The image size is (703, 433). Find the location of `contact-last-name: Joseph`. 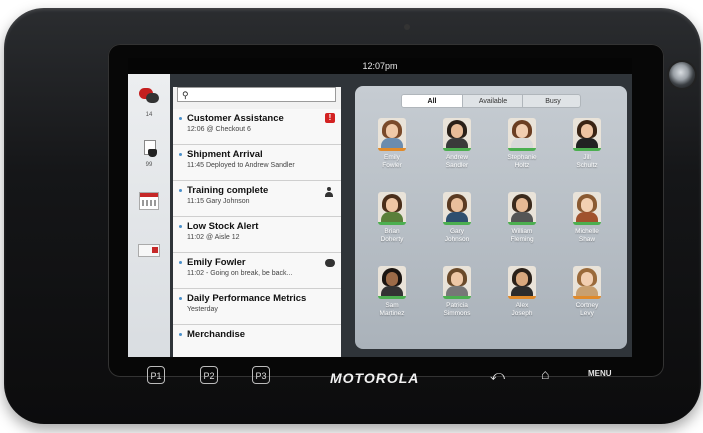

contact-last-name: Joseph is located at coordinates (522, 313).